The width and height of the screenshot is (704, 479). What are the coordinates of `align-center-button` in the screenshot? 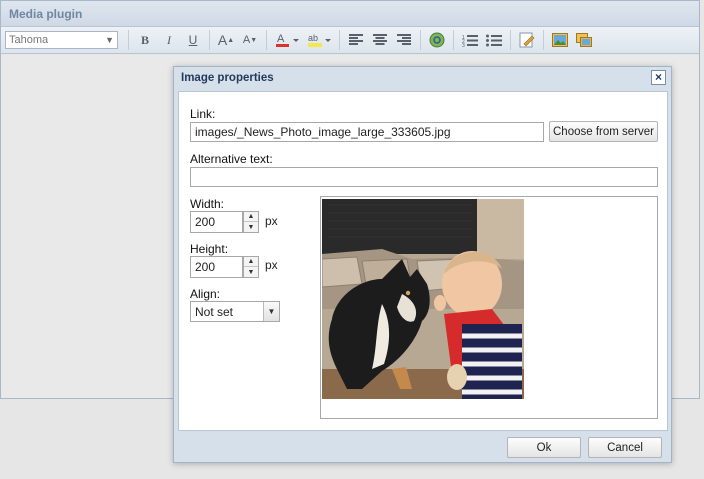 It's located at (380, 40).